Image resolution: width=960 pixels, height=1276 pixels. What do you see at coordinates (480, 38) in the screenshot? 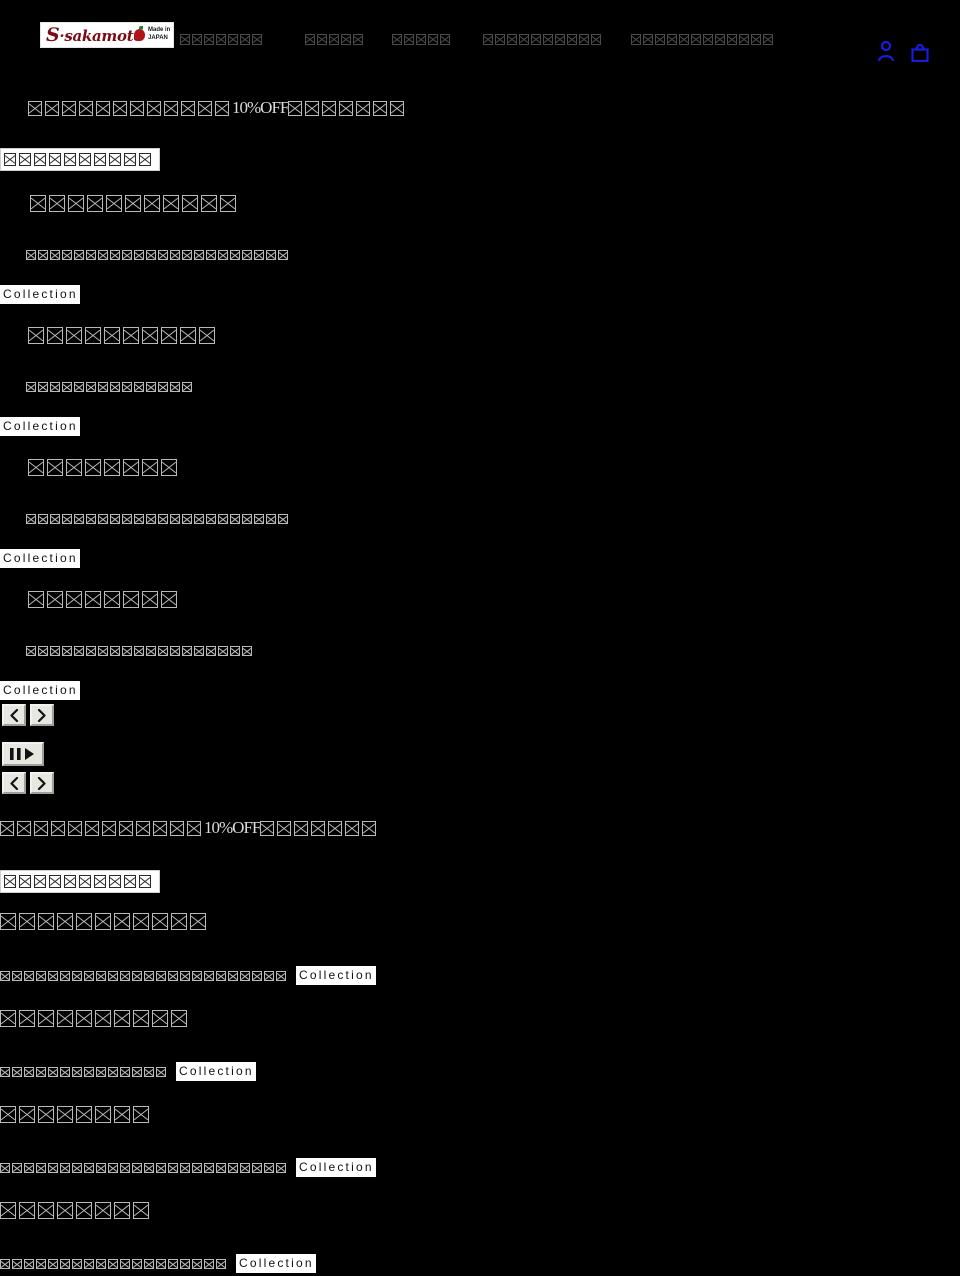
I see `site-header: S·sakamoto Made in JAPAN` at bounding box center [480, 38].